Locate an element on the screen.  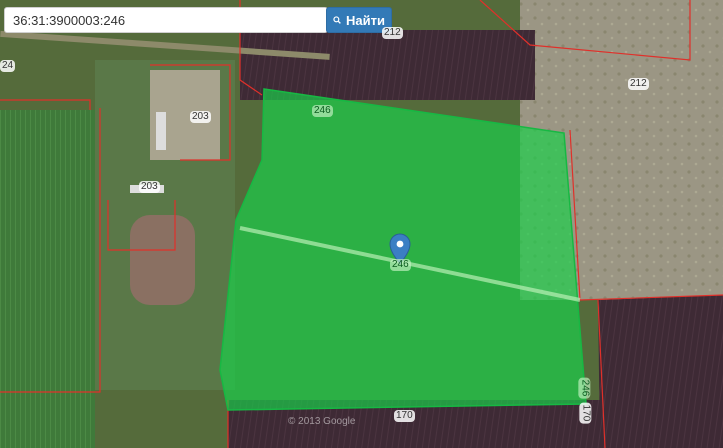
parcel-label-246-center: 246 is located at coordinates (400, 265).